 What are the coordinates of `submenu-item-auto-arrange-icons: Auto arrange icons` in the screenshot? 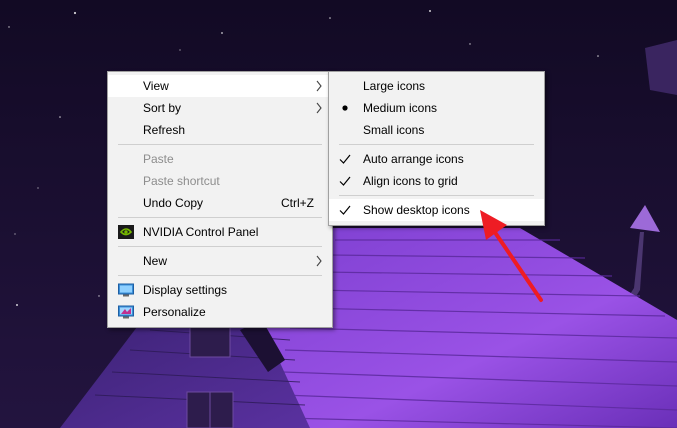 It's located at (436, 159).